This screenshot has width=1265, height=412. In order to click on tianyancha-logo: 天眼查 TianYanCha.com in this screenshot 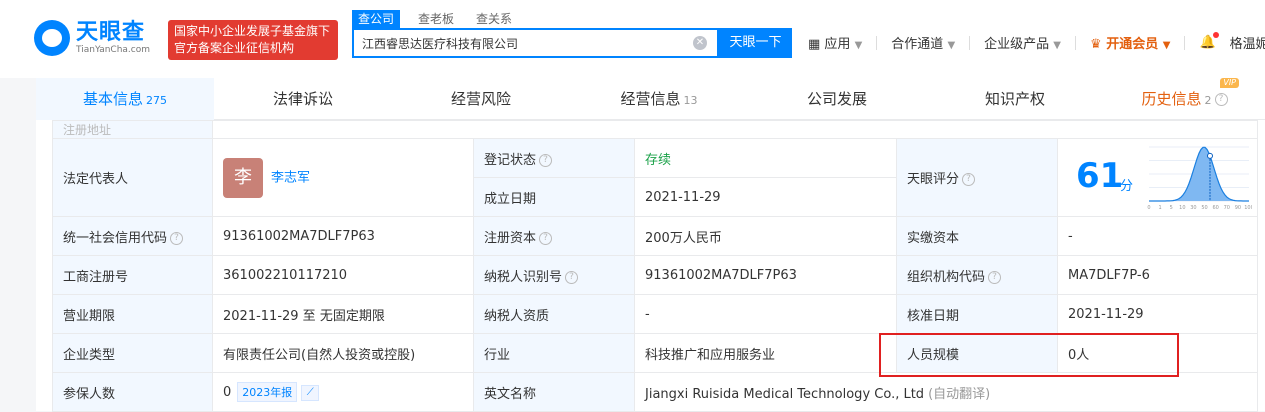, I will do `click(92, 38)`.